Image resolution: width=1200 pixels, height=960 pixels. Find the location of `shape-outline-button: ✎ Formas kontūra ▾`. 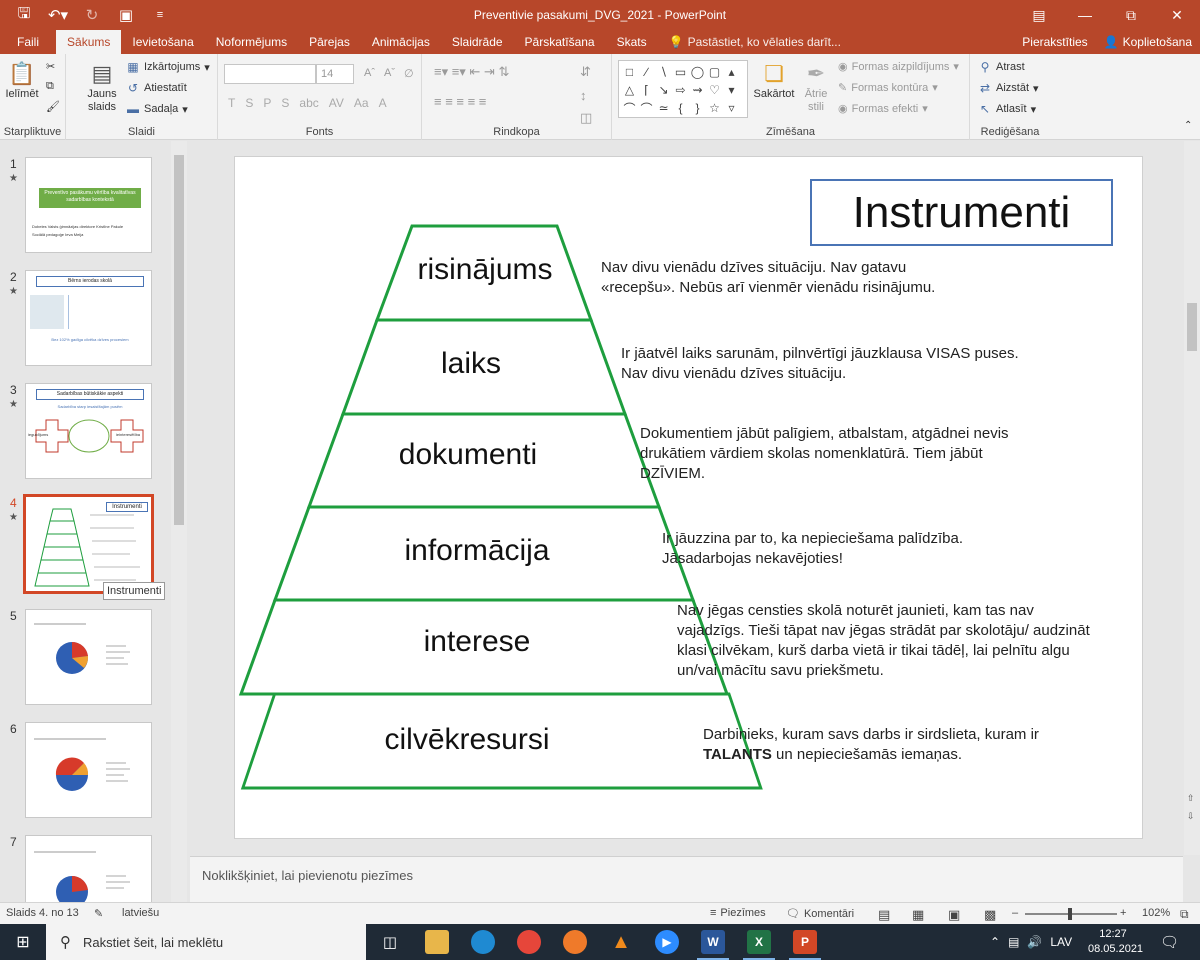

shape-outline-button: ✎ Formas kontūra ▾ is located at coordinates (888, 88).